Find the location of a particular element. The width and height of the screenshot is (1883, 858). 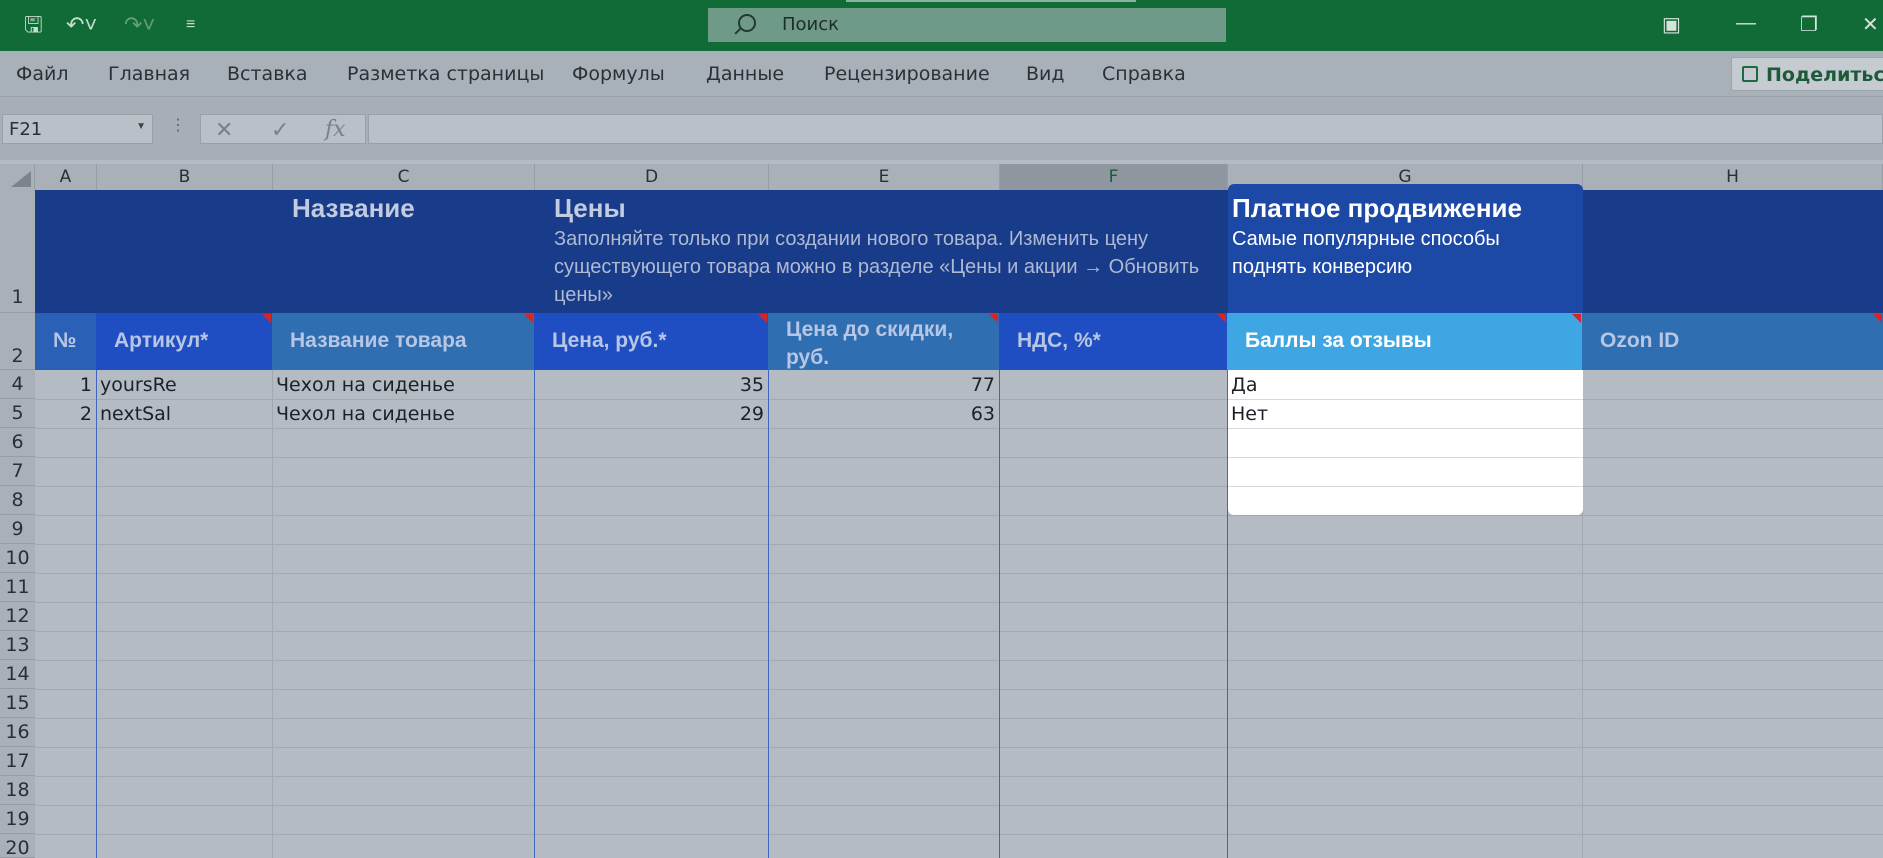

undo-icon: ↶˅ is located at coordinates (81, 25).